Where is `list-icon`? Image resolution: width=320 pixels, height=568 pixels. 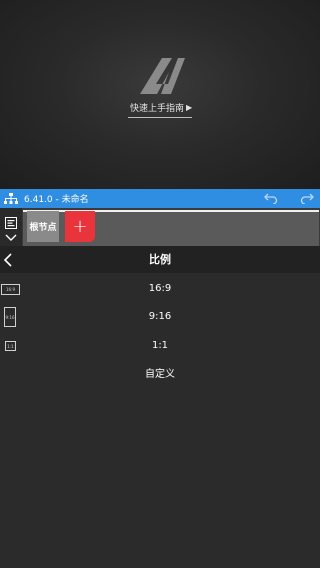
list-icon is located at coordinates (11, 223).